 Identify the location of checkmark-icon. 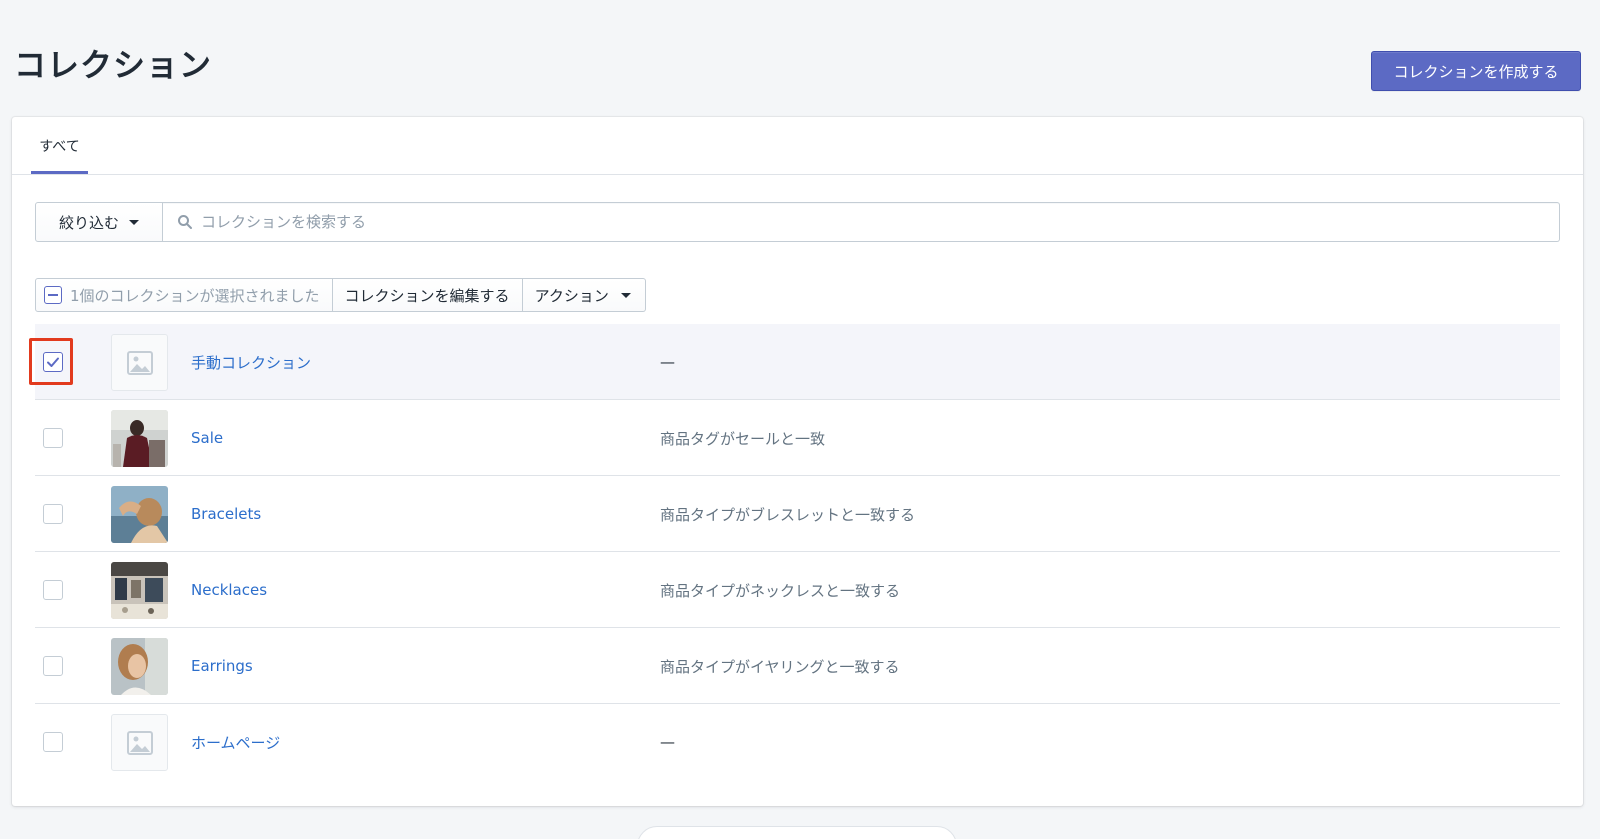
(53, 362).